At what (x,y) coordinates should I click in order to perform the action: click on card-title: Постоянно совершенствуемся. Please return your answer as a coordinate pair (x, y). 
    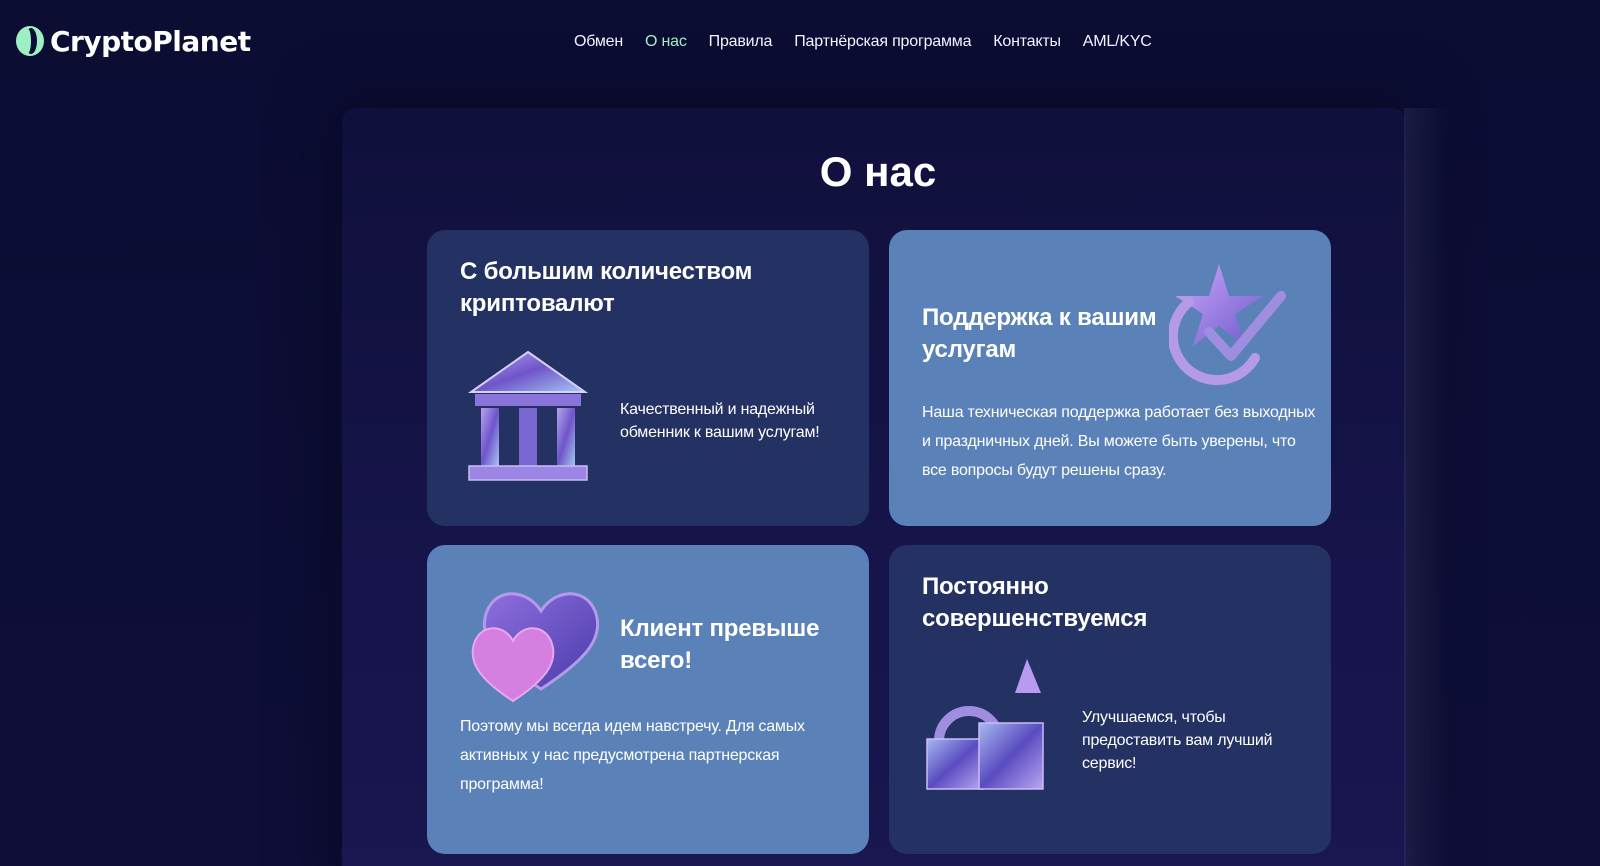
    Looking at the image, I should click on (1035, 602).